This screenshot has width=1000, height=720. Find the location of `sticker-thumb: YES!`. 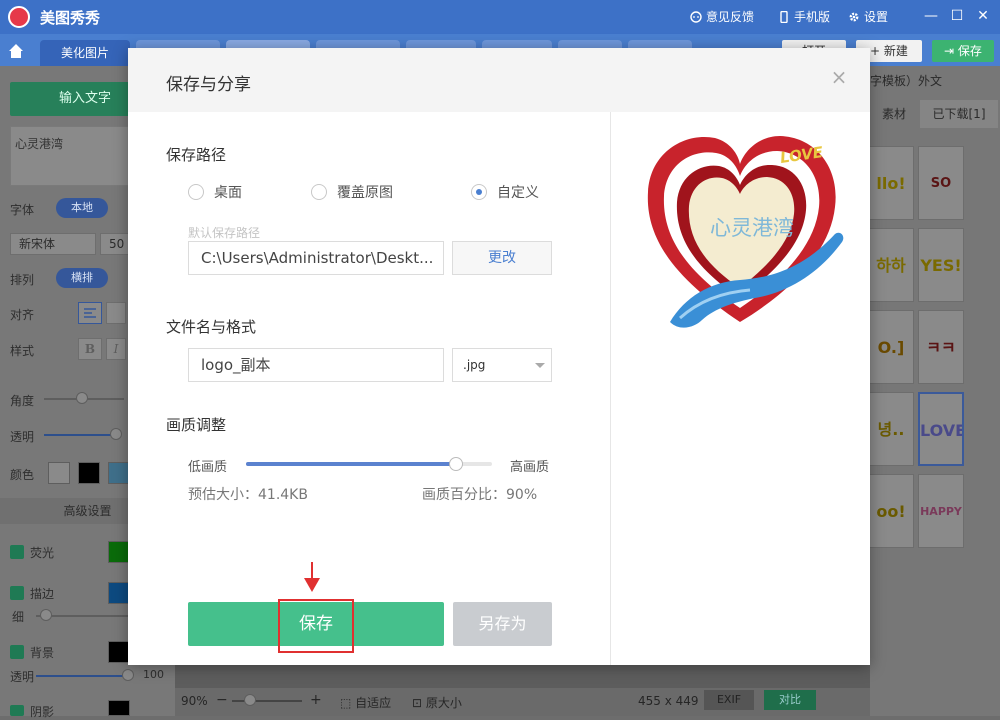

sticker-thumb: YES! is located at coordinates (941, 265).